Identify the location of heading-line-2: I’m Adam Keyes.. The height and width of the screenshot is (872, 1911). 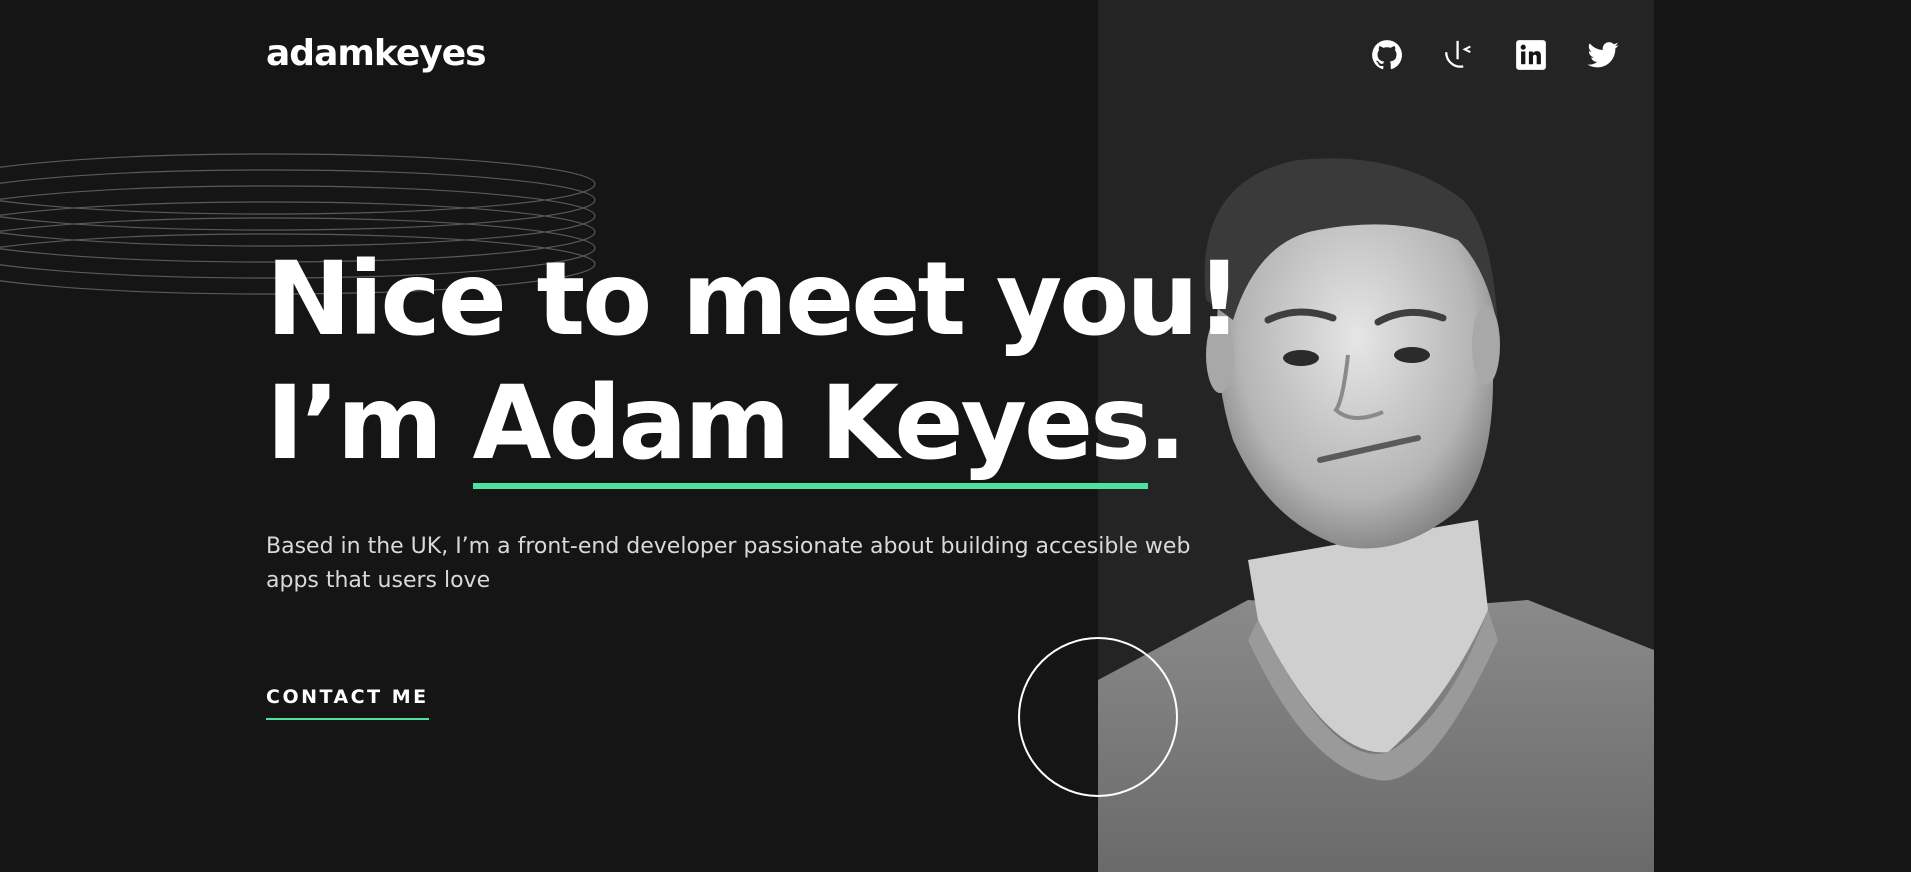
(752, 425).